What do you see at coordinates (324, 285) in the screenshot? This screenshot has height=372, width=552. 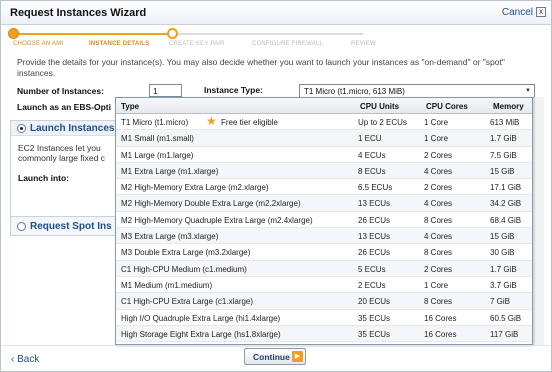 I see `instance-type-row: M1 Medium (m1.medium) 2 ECUs 1 Core 3.7 GiB` at bounding box center [324, 285].